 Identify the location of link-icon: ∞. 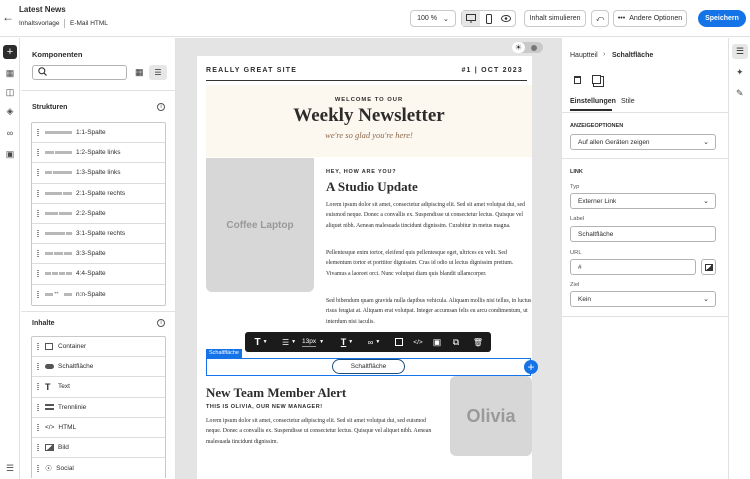
(10, 133).